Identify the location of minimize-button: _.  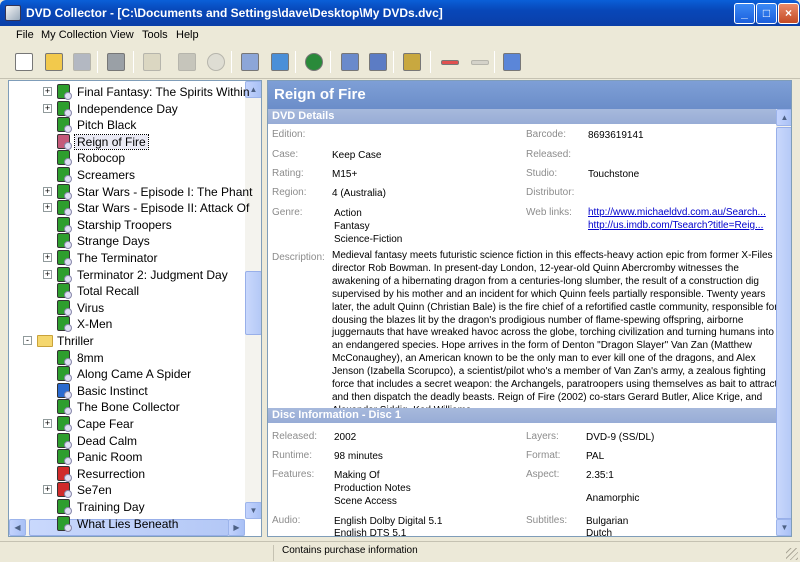
(744, 13).